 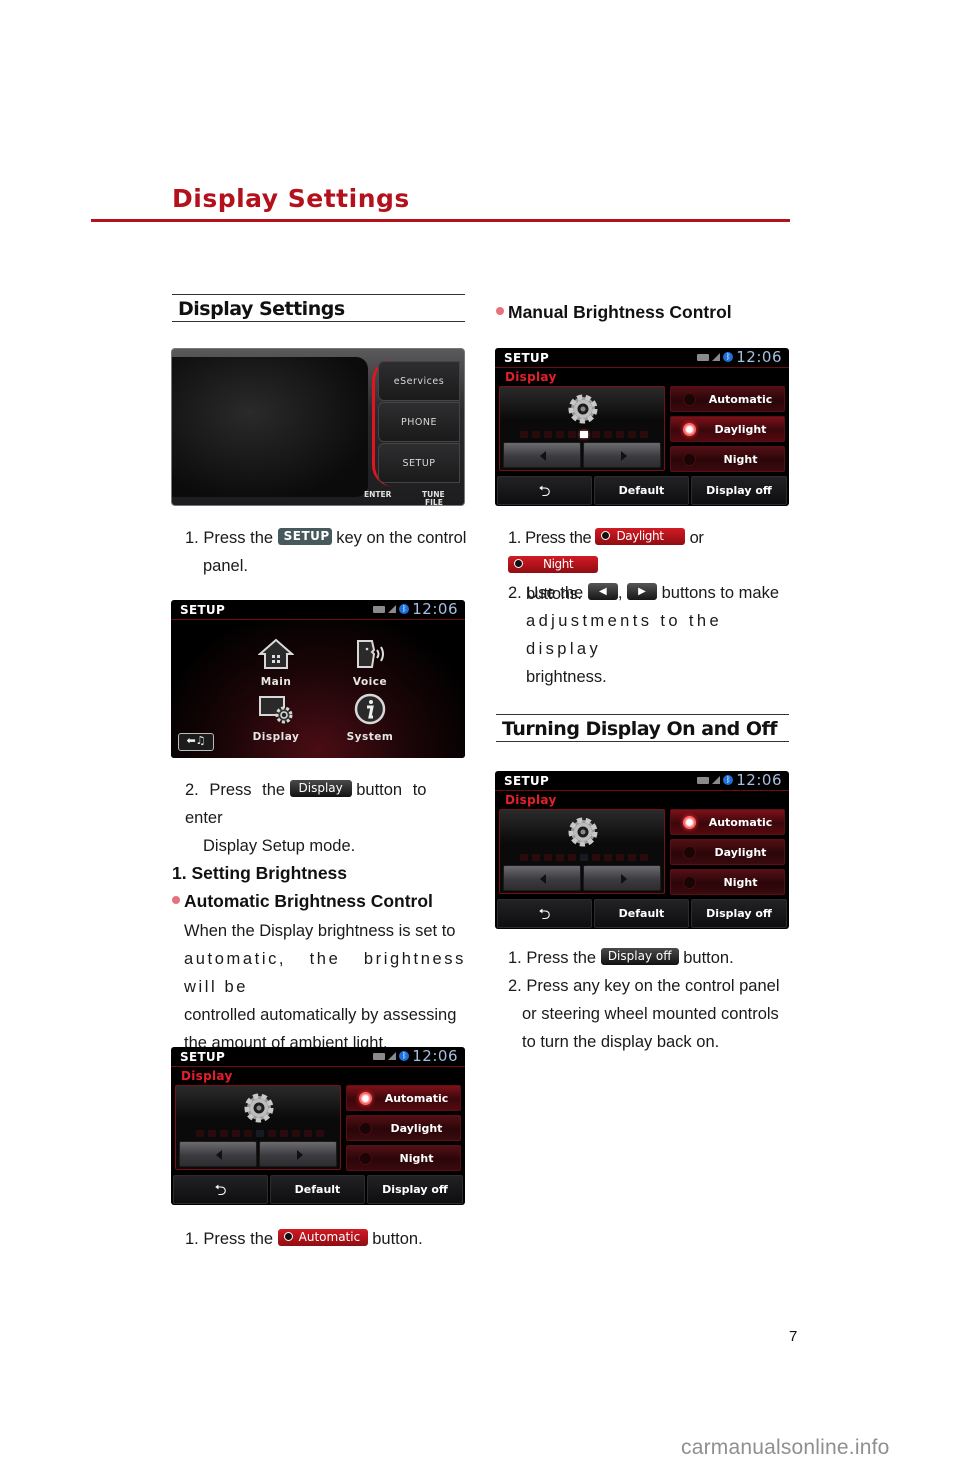 I want to click on bullet-heading-automatic: Automatic Brightness Control, so click(x=302, y=901).